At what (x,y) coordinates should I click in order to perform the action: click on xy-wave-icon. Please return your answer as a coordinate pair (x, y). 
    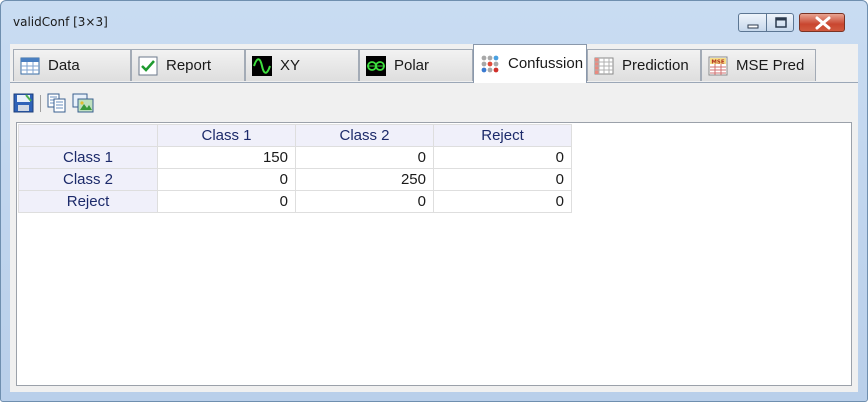
    Looking at the image, I should click on (262, 66).